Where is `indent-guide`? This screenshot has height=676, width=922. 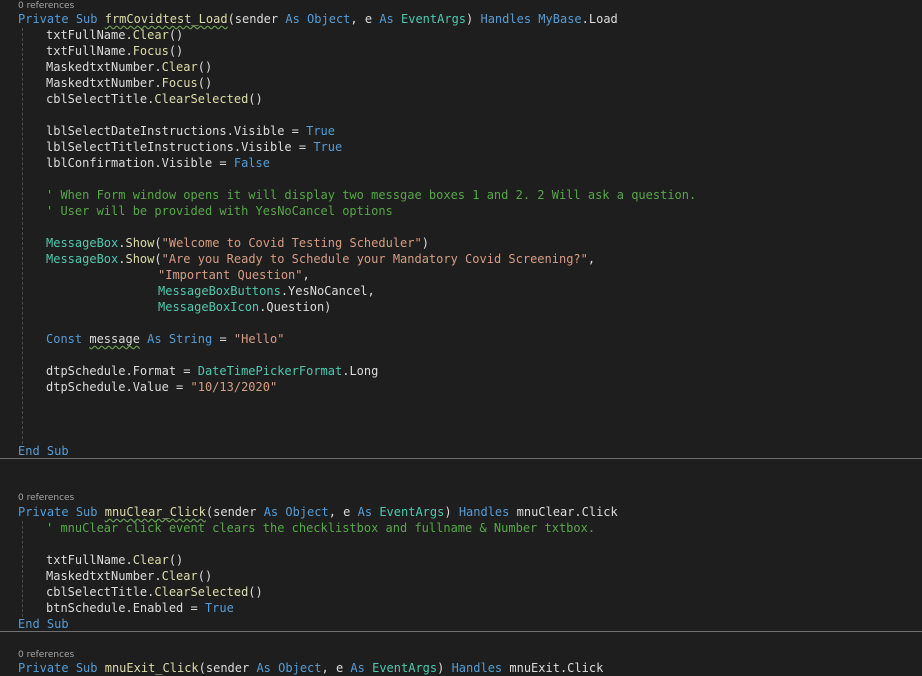
indent-guide is located at coordinates (22, 569).